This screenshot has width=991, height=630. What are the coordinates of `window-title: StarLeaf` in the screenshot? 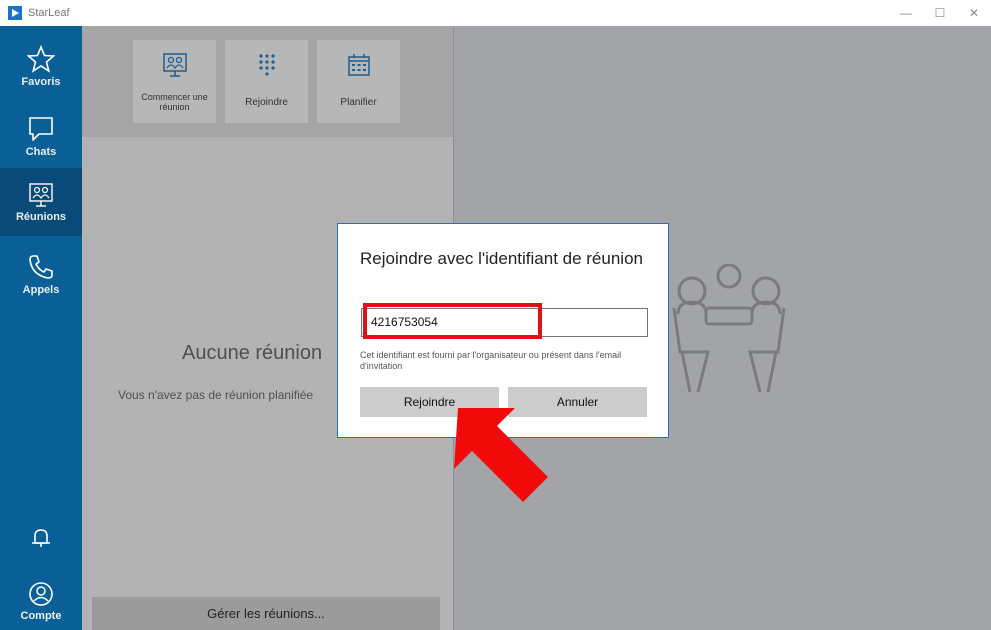 It's located at (49, 13).